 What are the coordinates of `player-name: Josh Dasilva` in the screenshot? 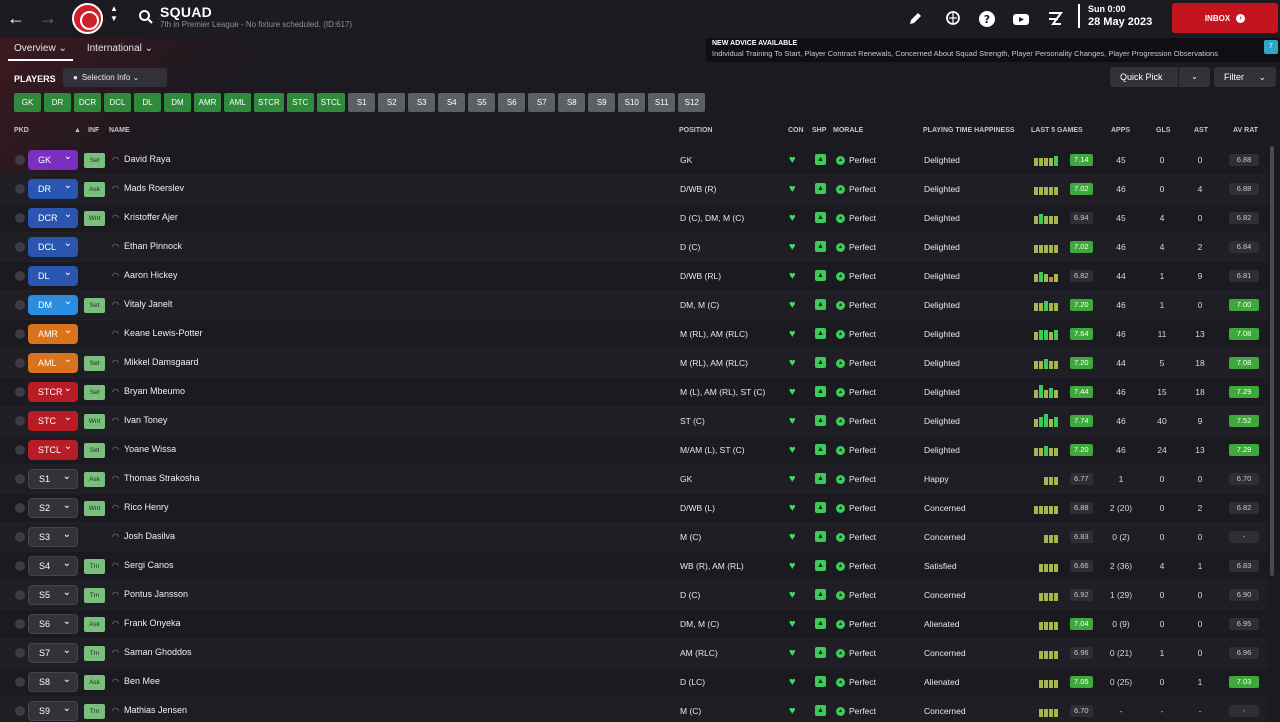 It's located at (143, 536).